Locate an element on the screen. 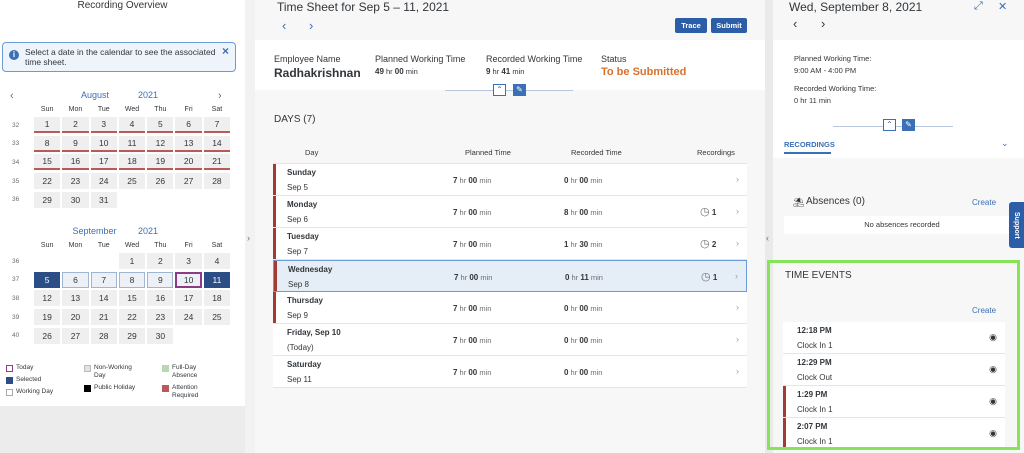 The width and height of the screenshot is (1024, 453). table-row: Thursday Sep 9 7 hr 00 min 0 hr 00 min › is located at coordinates (510, 308).